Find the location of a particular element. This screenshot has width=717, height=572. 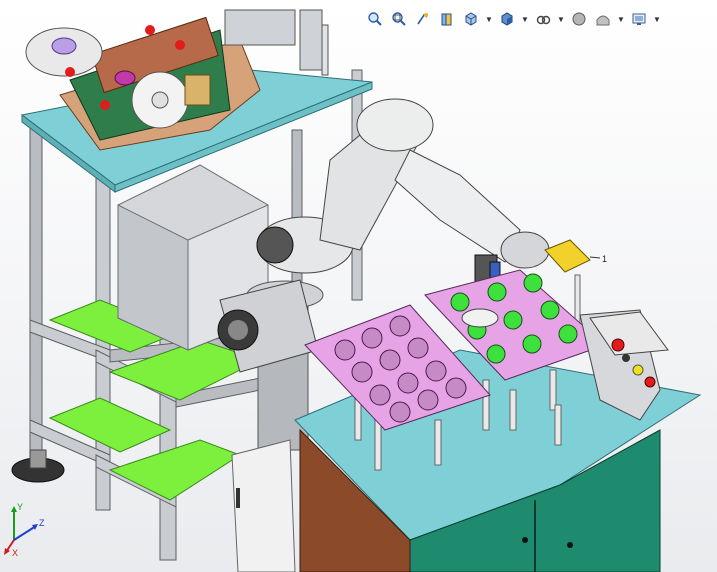

triad-z-label: Z is located at coordinates (42, 523).